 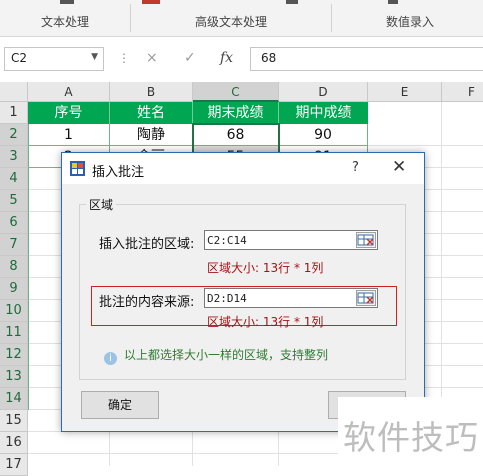 I want to click on column-header-e: E, so click(x=405, y=92).